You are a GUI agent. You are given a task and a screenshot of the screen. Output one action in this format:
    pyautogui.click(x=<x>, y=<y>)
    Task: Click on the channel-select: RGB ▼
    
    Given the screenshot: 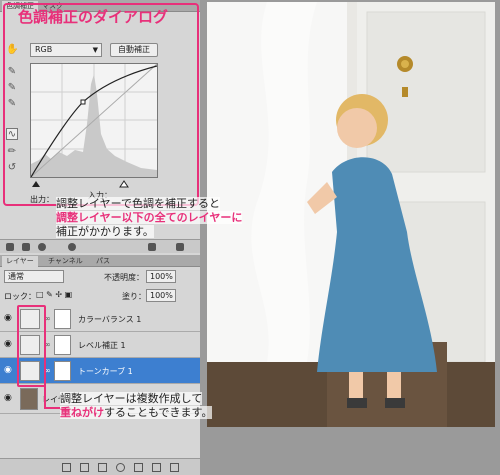 What is the action you would take?
    pyautogui.click(x=66, y=50)
    